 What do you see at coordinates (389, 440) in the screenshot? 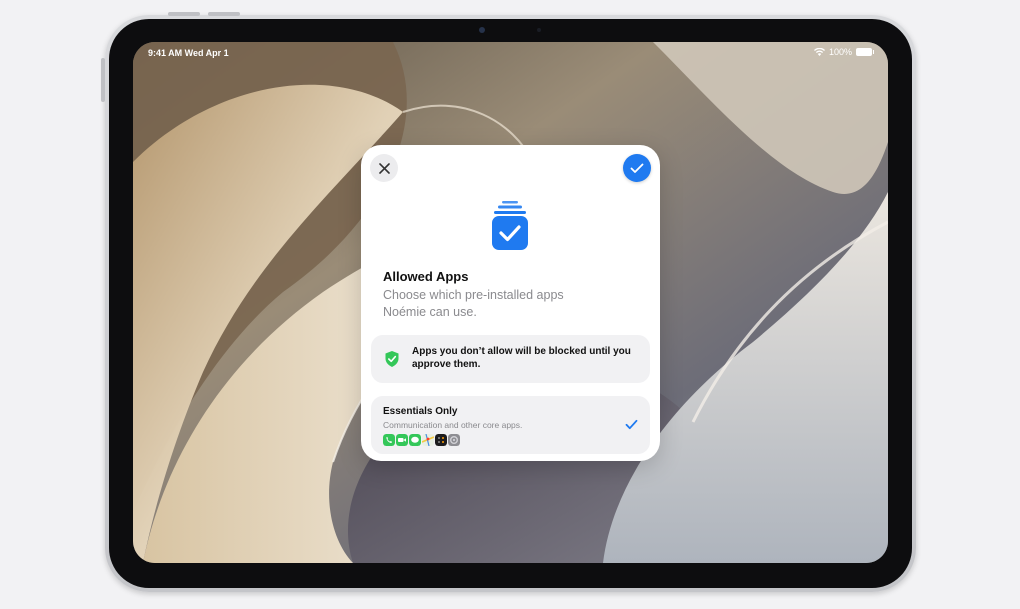
I see `phone-icon` at bounding box center [389, 440].